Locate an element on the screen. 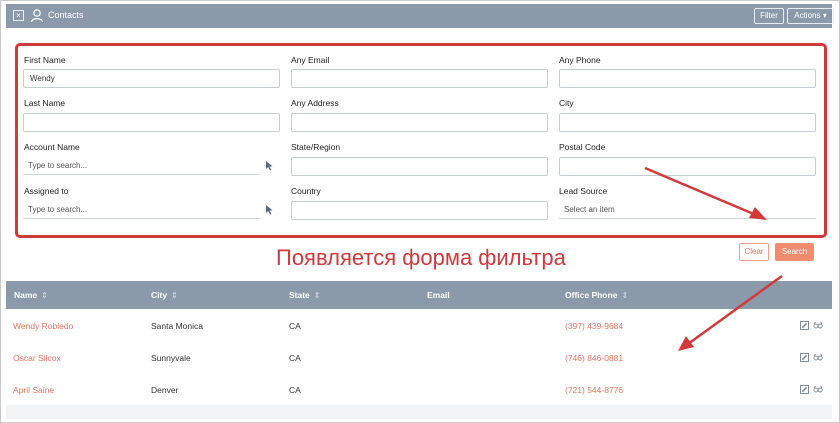  column-header-email: Email is located at coordinates (438, 295).